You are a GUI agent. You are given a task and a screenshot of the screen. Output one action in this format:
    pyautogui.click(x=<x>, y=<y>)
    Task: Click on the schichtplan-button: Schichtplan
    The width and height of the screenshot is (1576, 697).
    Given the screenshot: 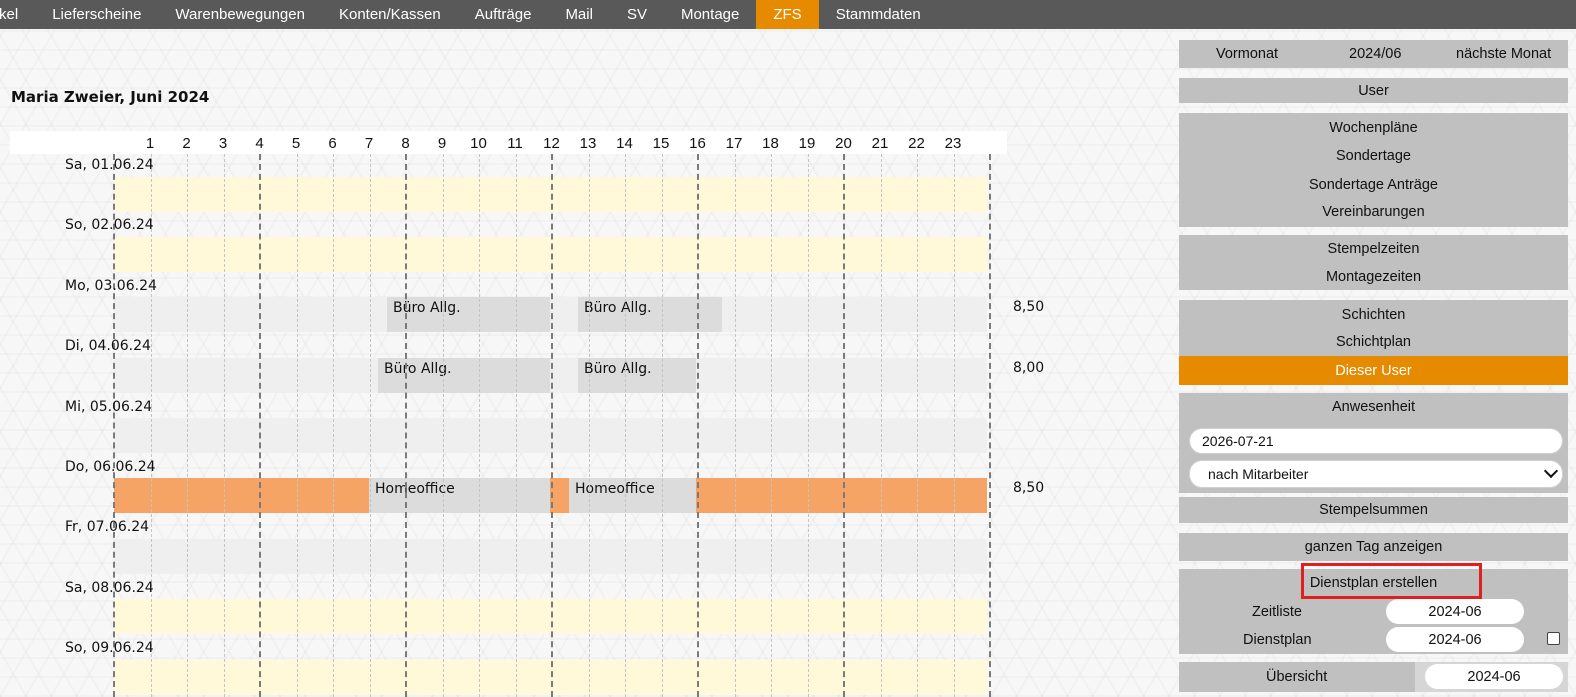 What is the action you would take?
    pyautogui.click(x=1373, y=341)
    